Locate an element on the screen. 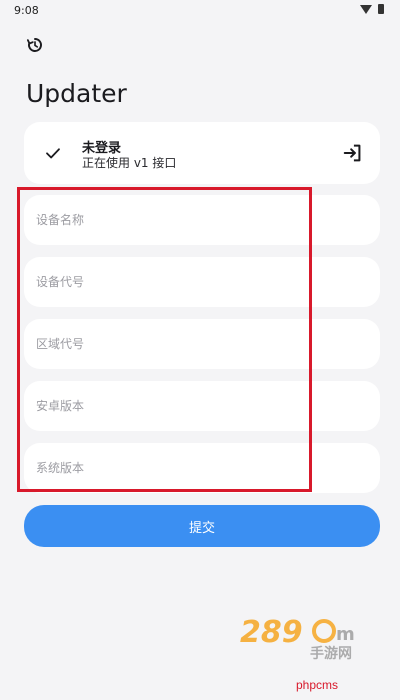  system-version-field-container is located at coordinates (202, 468).